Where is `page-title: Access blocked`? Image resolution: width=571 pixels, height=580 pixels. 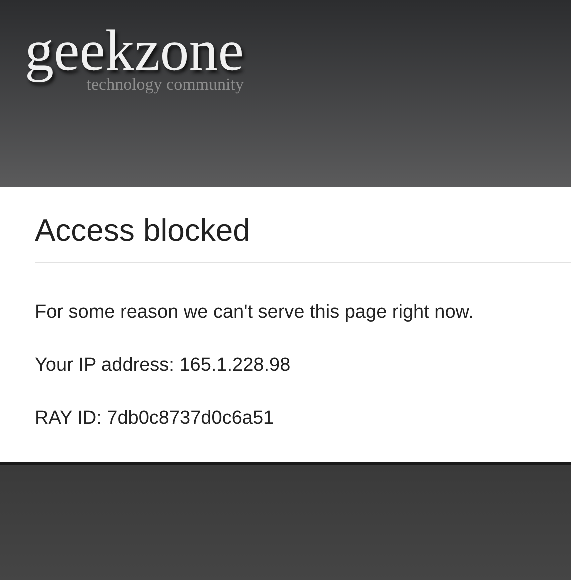
page-title: Access blocked is located at coordinates (143, 231).